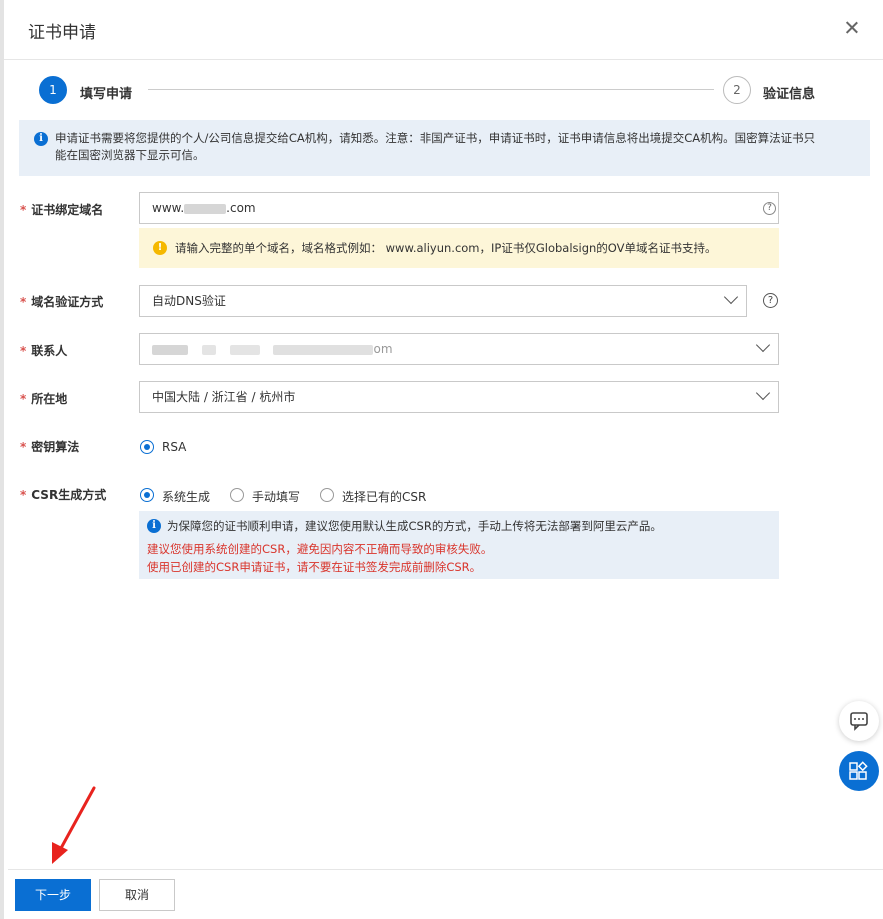 Image resolution: width=883 pixels, height=919 pixels. What do you see at coordinates (49, 399) in the screenshot?
I see `location-label-text: 所在地` at bounding box center [49, 399].